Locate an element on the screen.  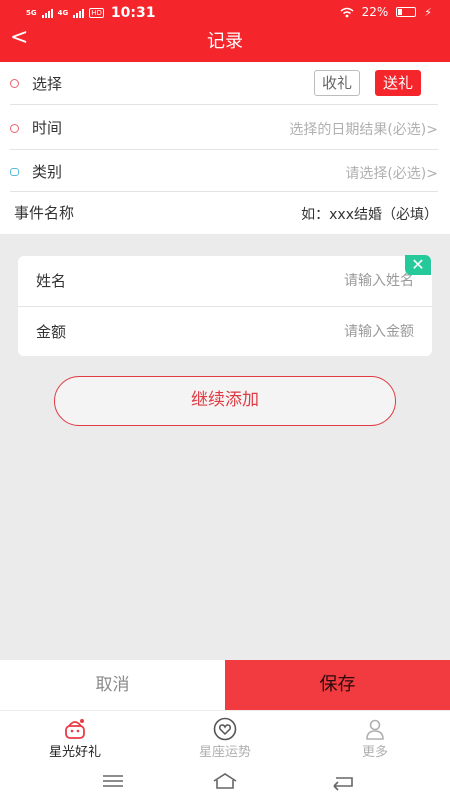
gift-robot-icon is located at coordinates (75, 729).